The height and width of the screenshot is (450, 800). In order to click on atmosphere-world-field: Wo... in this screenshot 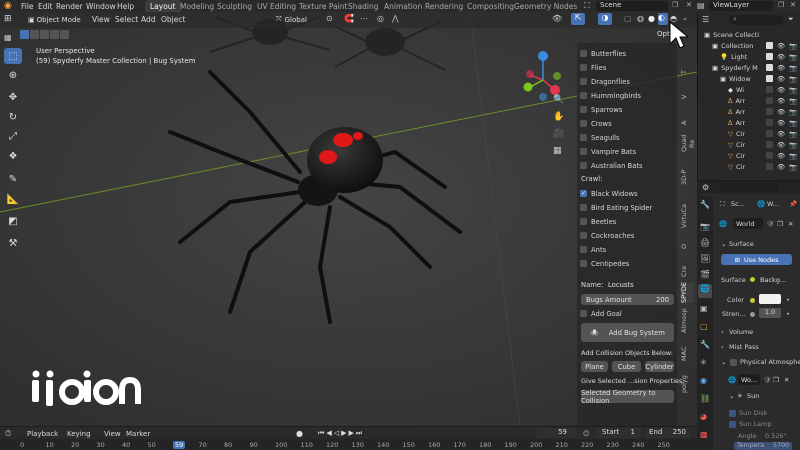, I will do `click(749, 379)`.